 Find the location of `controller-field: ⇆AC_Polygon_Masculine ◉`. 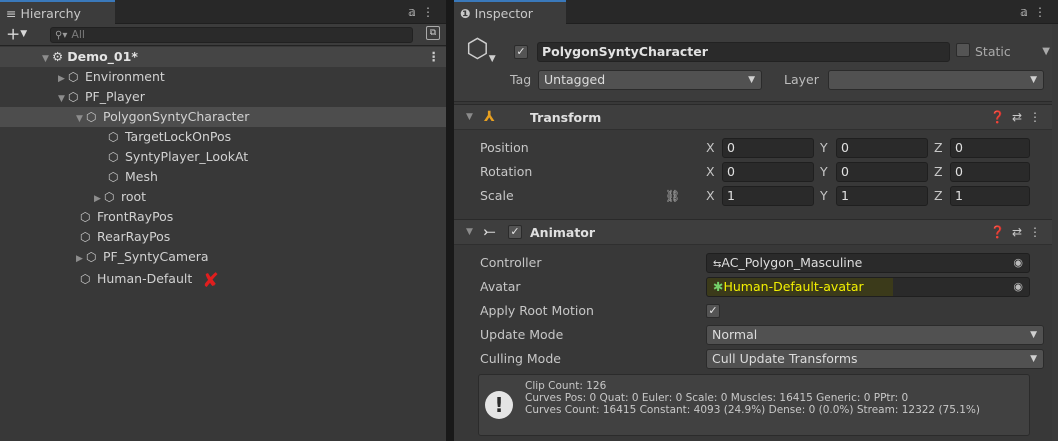

controller-field: ⇆AC_Polygon_Masculine ◉ is located at coordinates (868, 263).